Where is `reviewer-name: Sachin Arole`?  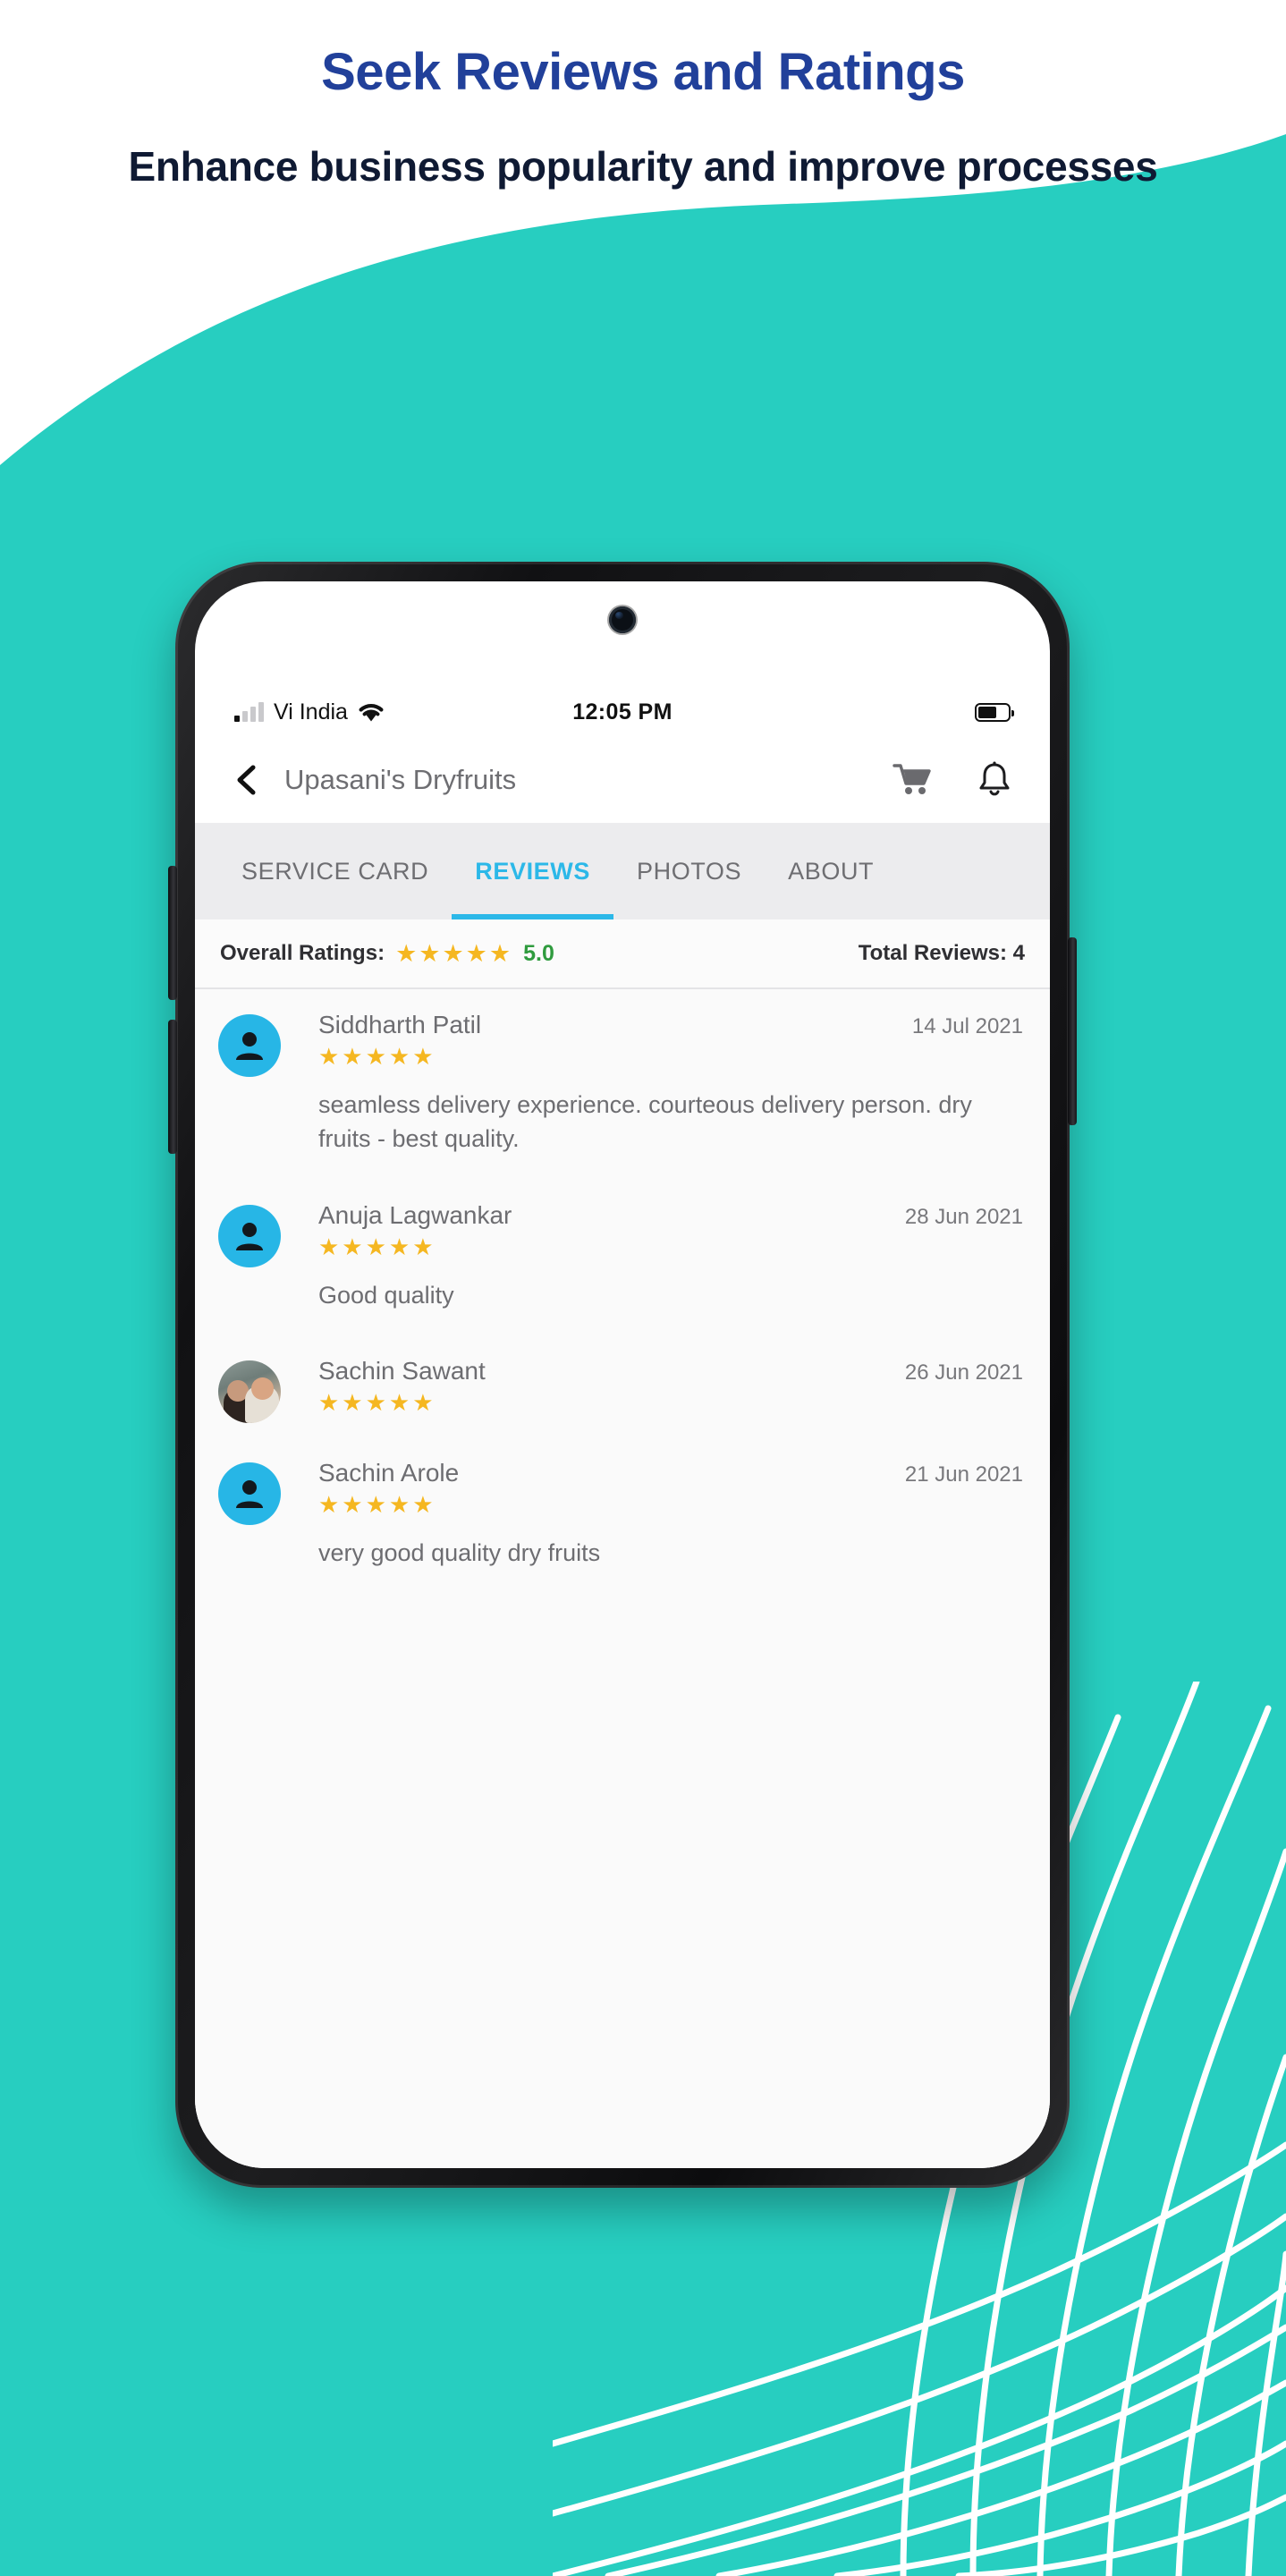 reviewer-name: Sachin Arole is located at coordinates (389, 1472).